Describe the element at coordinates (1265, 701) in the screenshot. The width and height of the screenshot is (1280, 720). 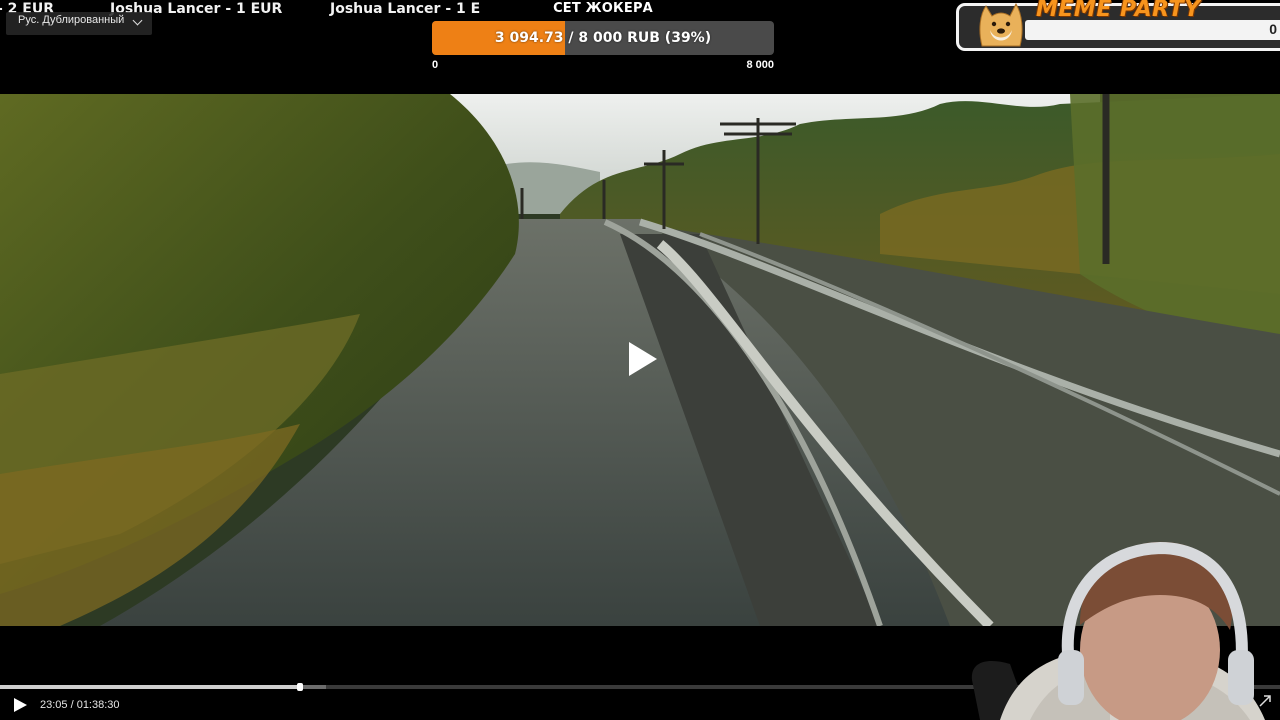
I see `expand-icon` at that location.